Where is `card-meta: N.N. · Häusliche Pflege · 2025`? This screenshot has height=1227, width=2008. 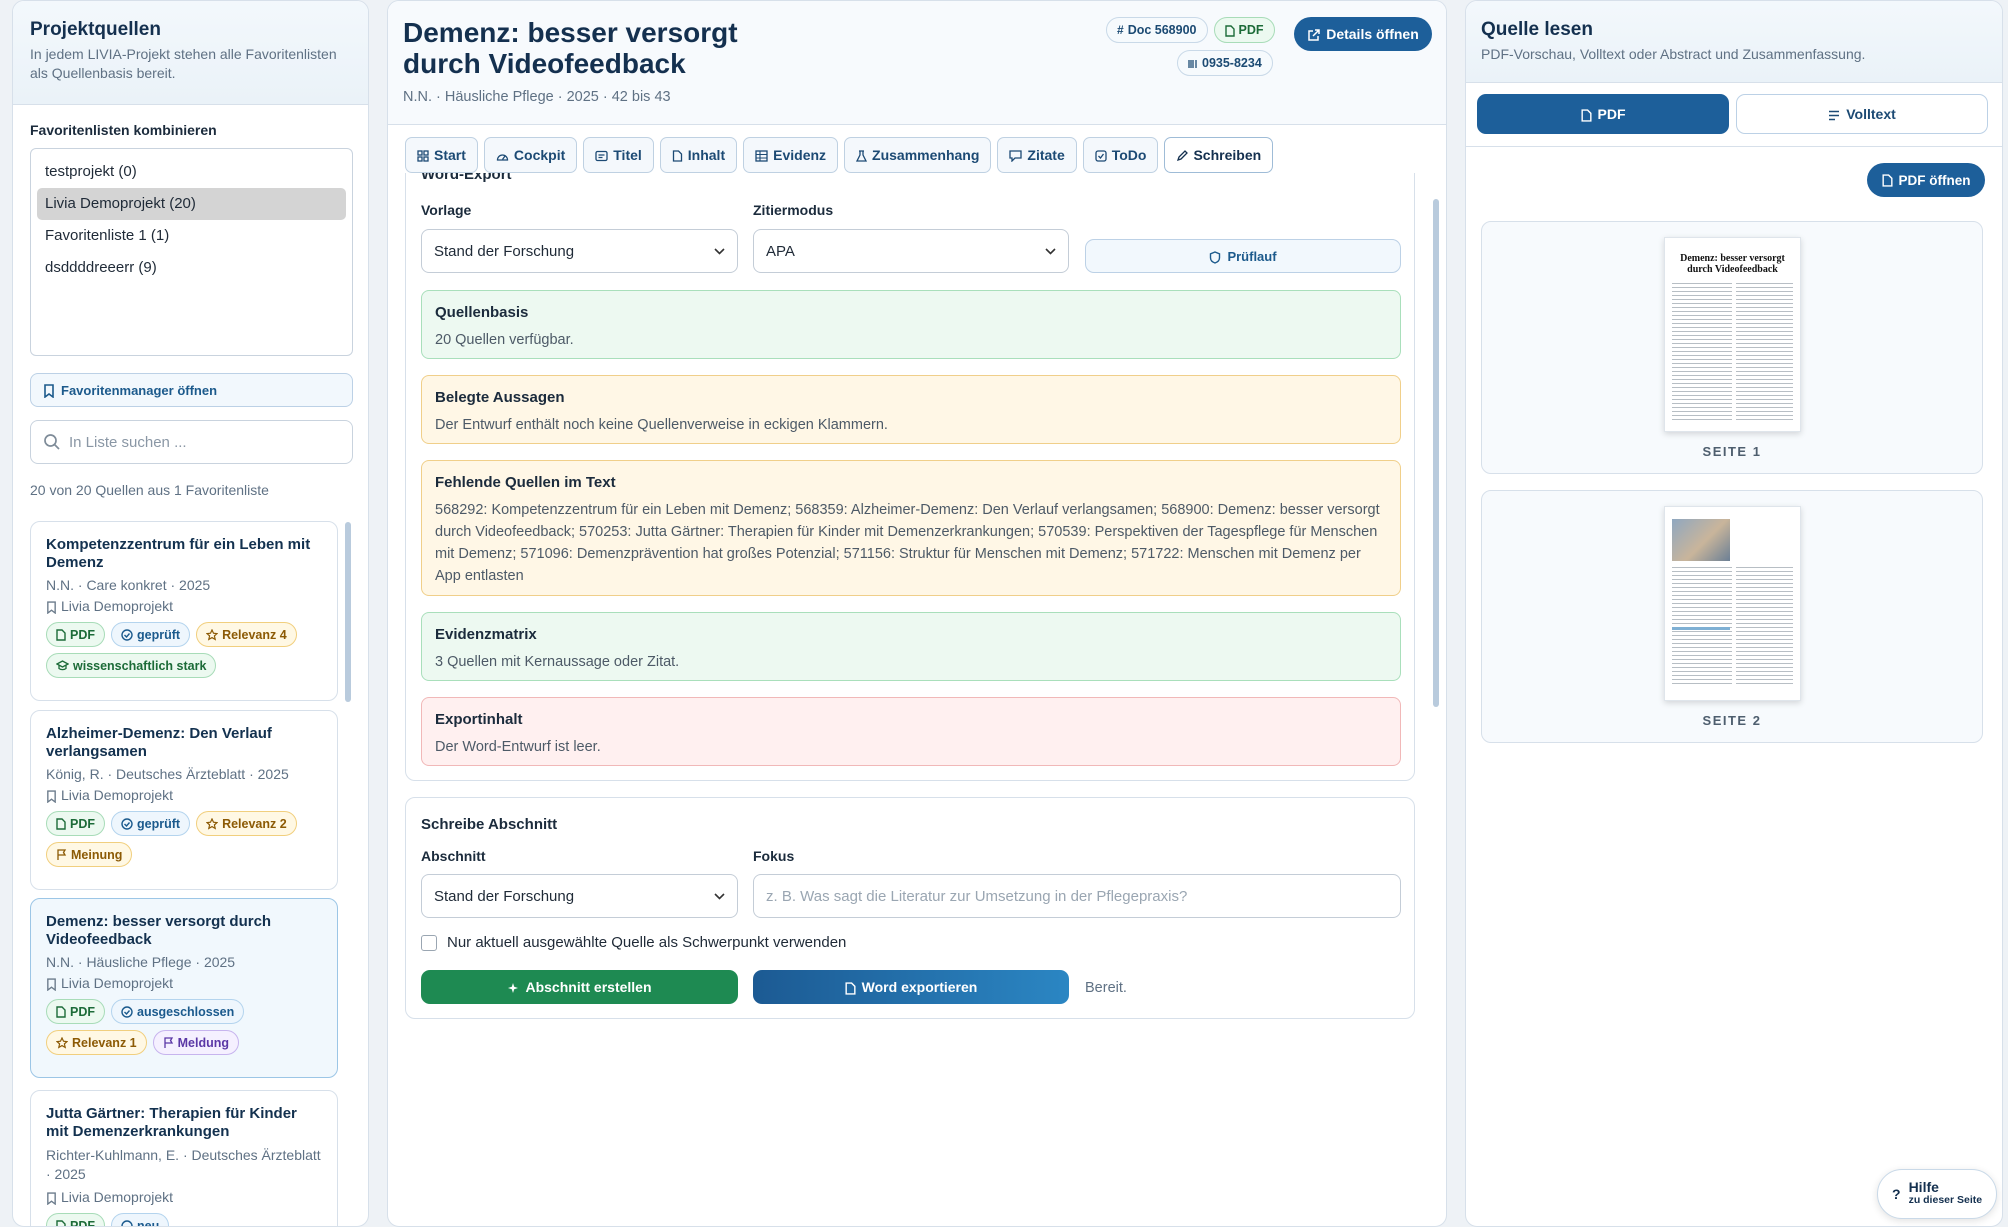
card-meta: N.N. · Häusliche Pflege · 2025 is located at coordinates (141, 962).